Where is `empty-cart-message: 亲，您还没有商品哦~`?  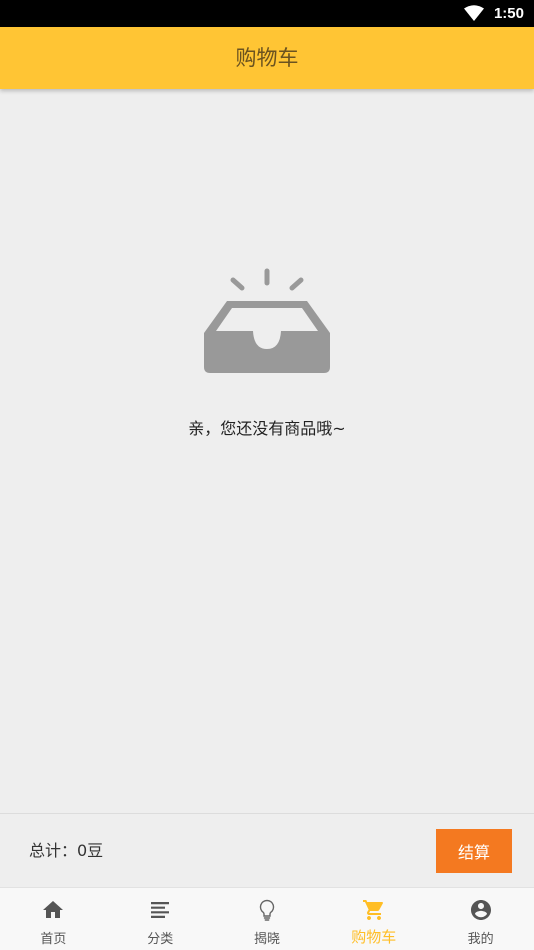
empty-cart-message: 亲，您还没有商品哦~ is located at coordinates (267, 428).